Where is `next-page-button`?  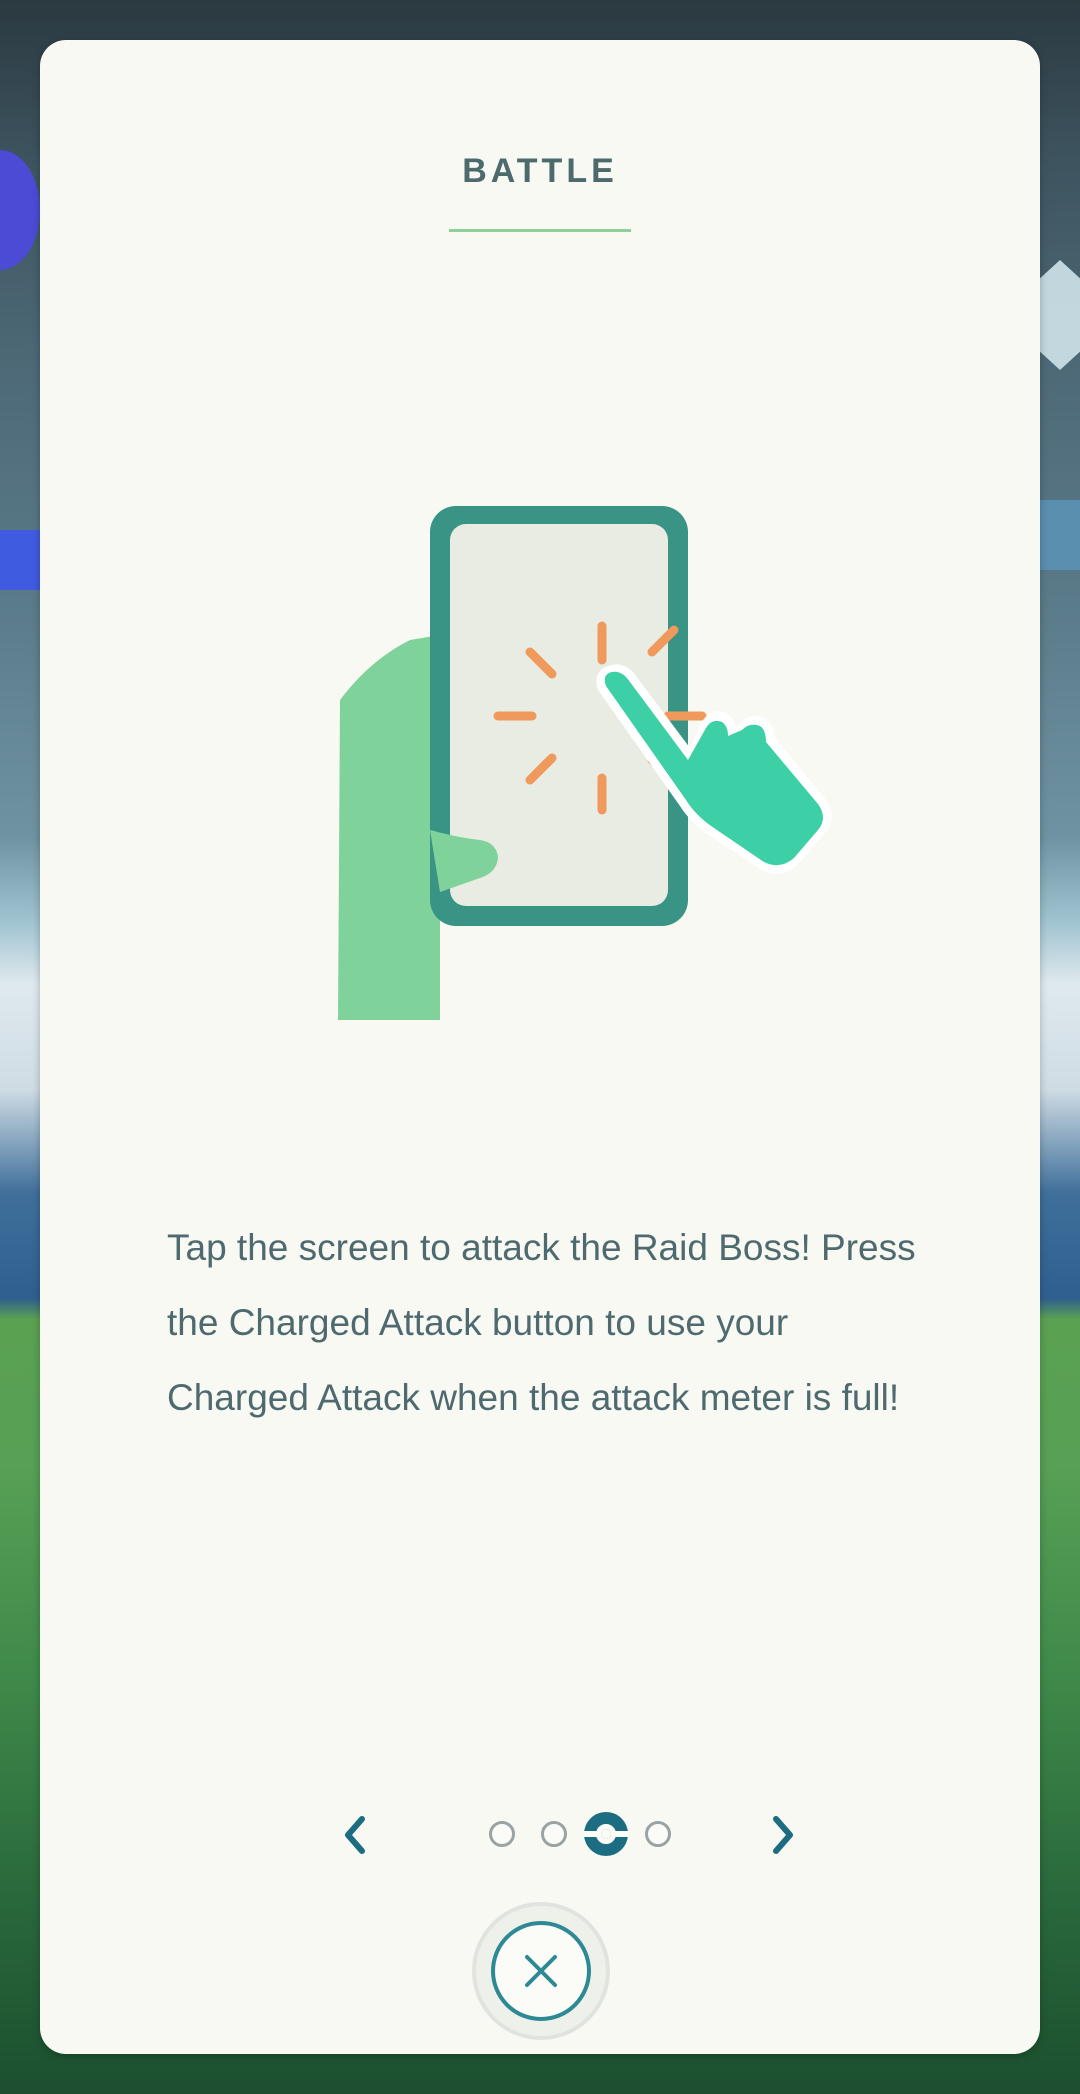 next-page-button is located at coordinates (783, 1835).